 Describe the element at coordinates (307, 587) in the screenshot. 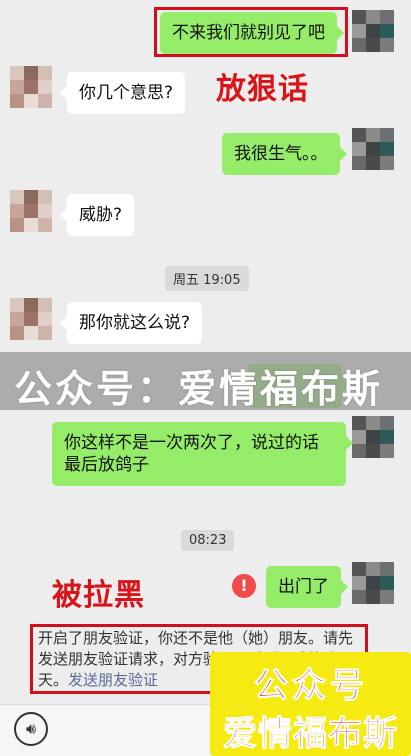

I see `message-bubble: 出门了` at that location.